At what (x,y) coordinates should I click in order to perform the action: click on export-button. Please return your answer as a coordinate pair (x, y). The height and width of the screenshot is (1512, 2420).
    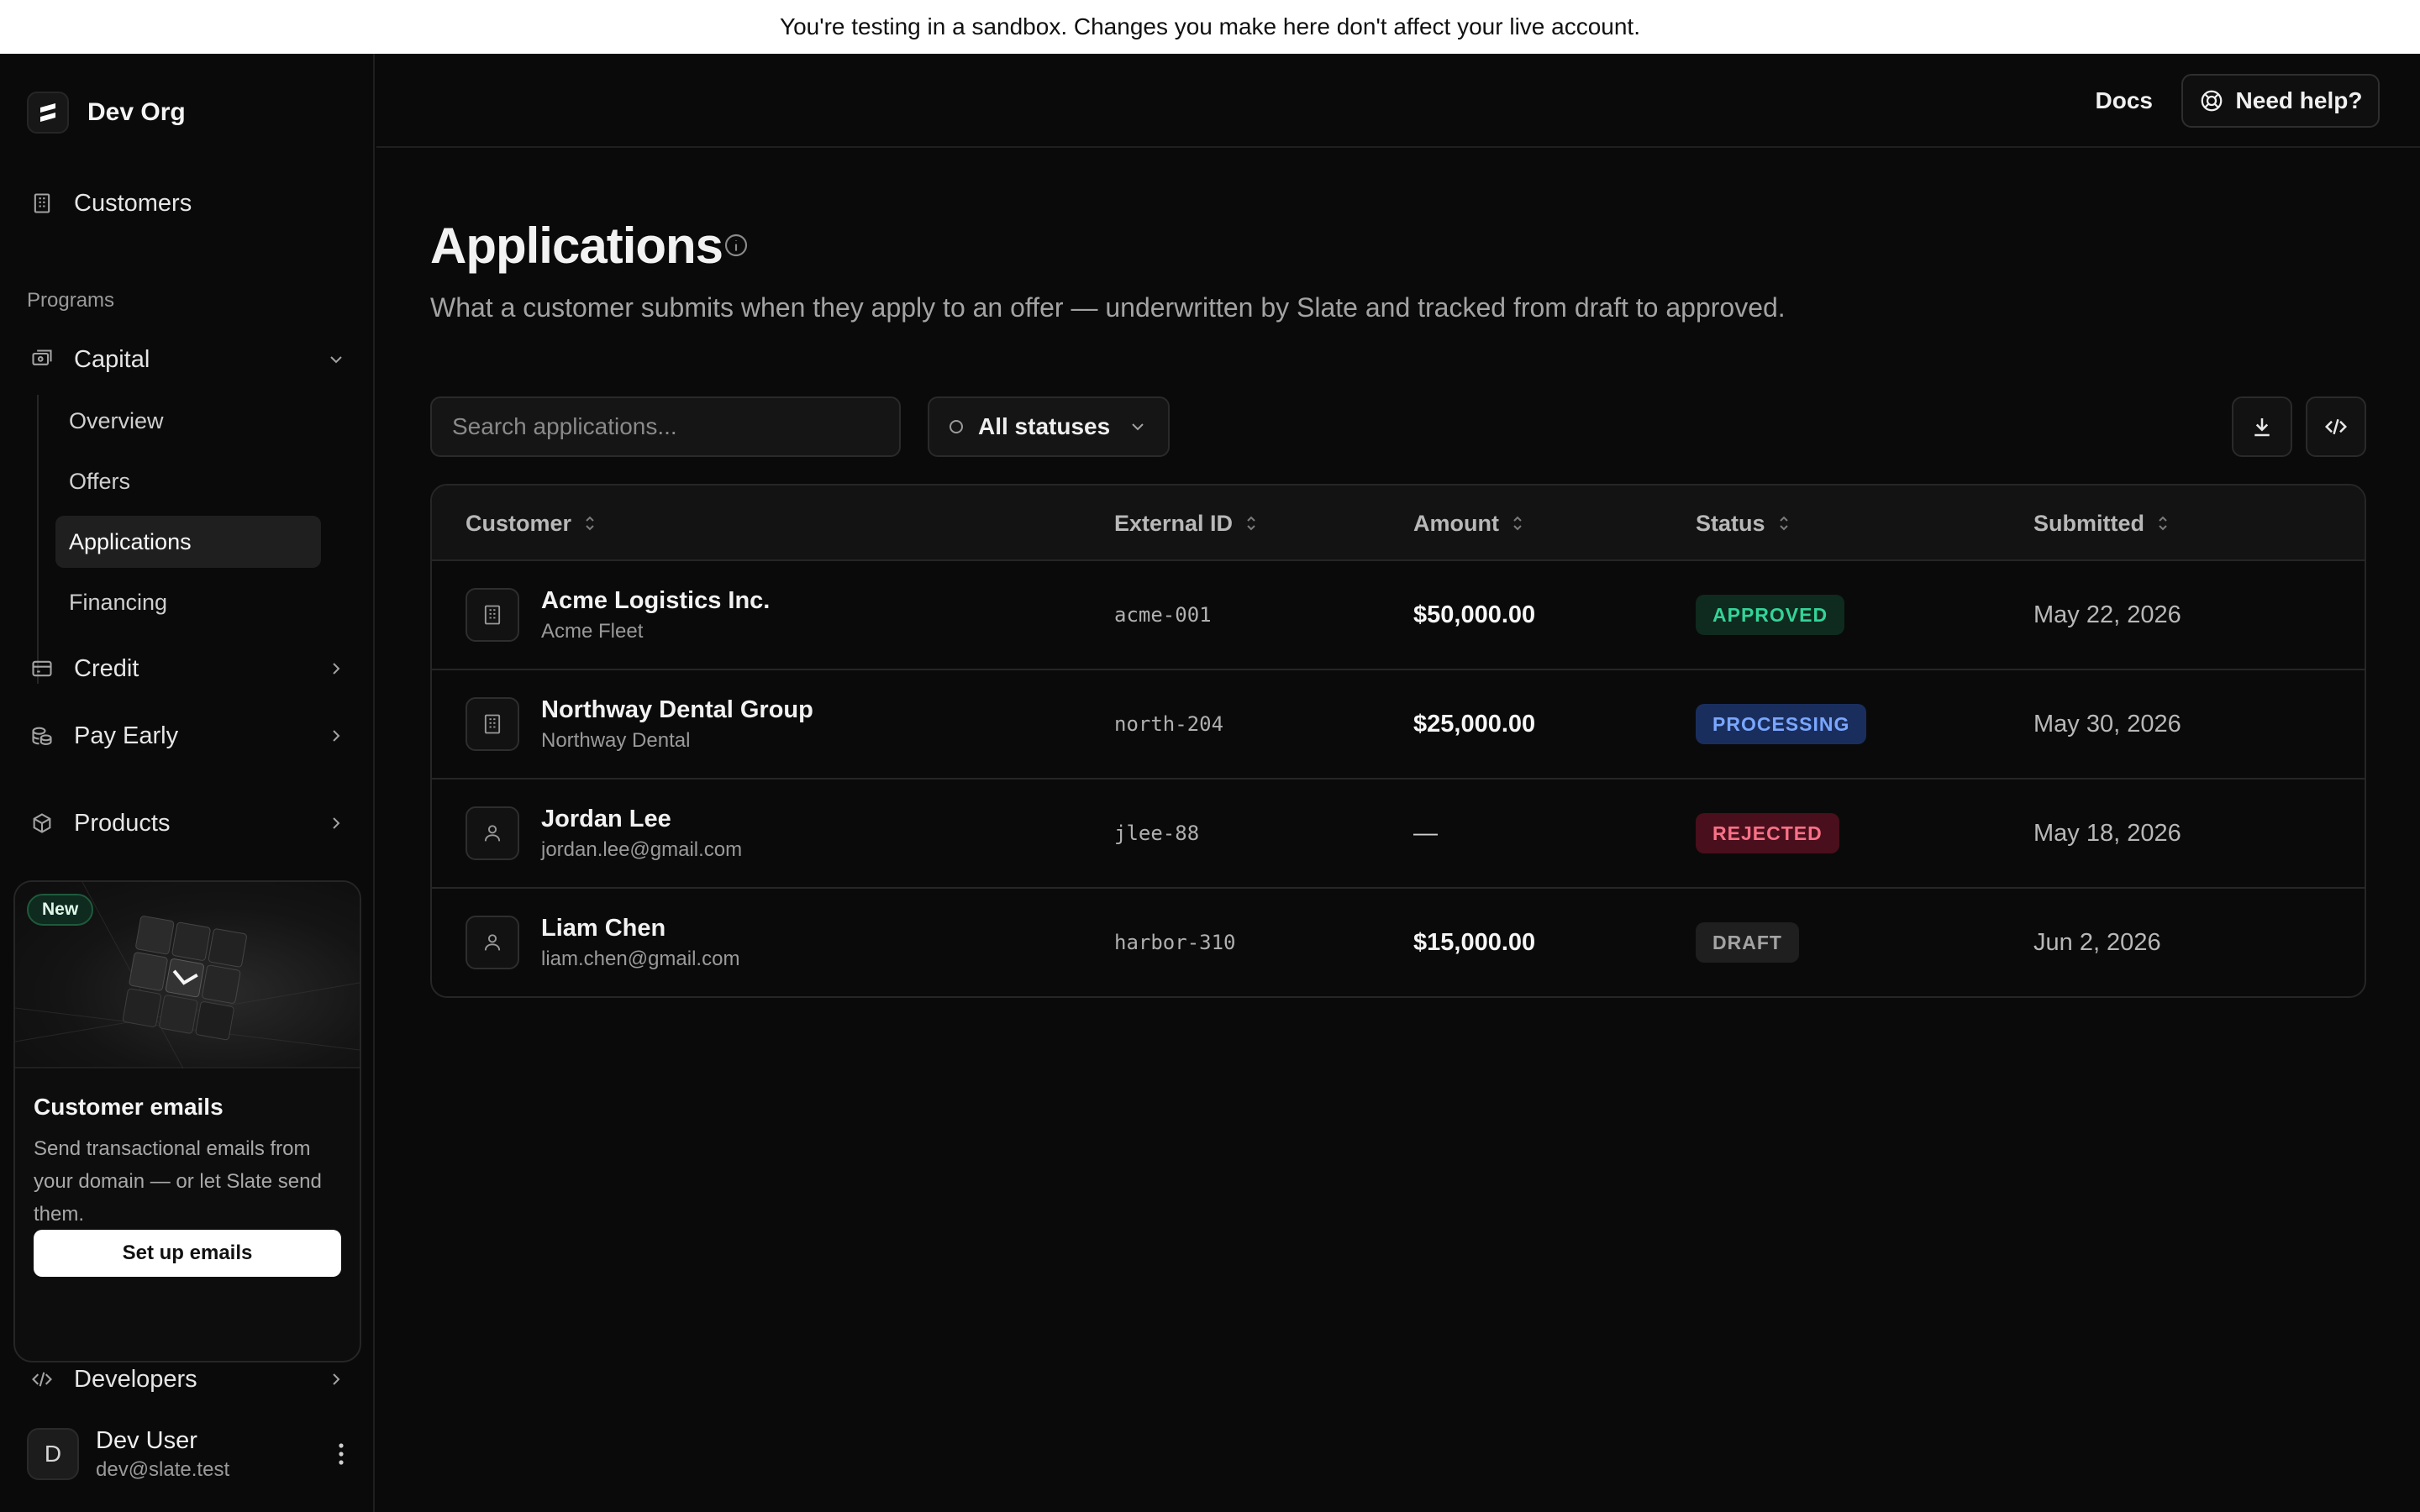
    Looking at the image, I should click on (2262, 426).